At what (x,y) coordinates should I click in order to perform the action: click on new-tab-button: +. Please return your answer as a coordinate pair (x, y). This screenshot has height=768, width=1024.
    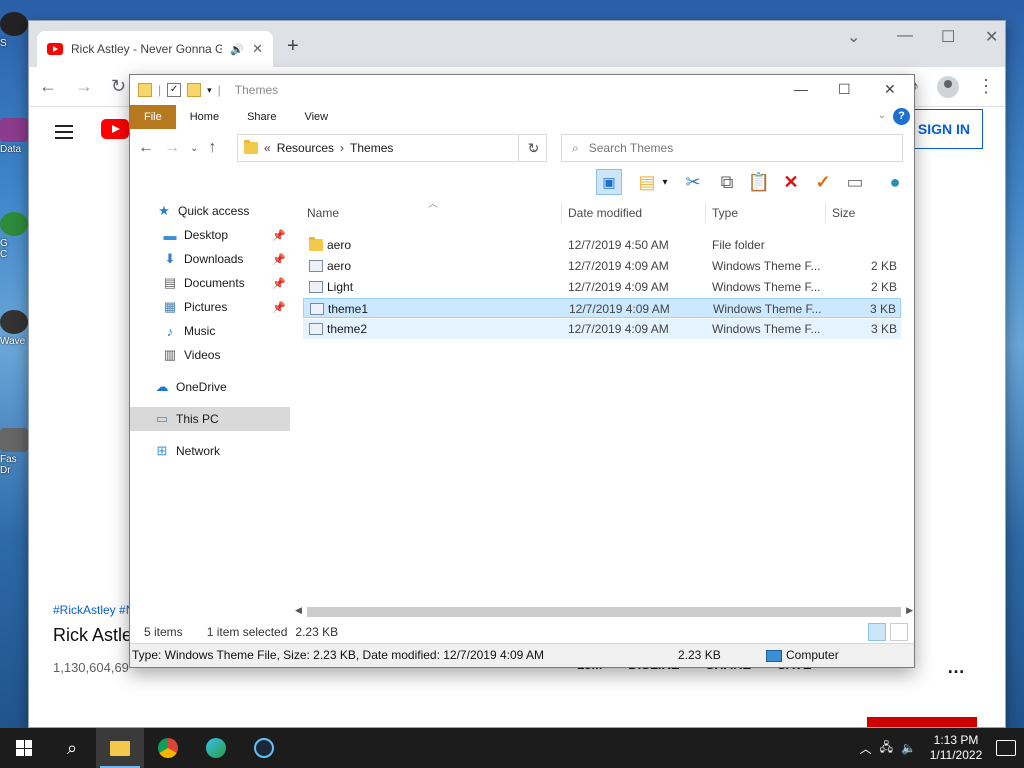
    Looking at the image, I should click on (293, 46).